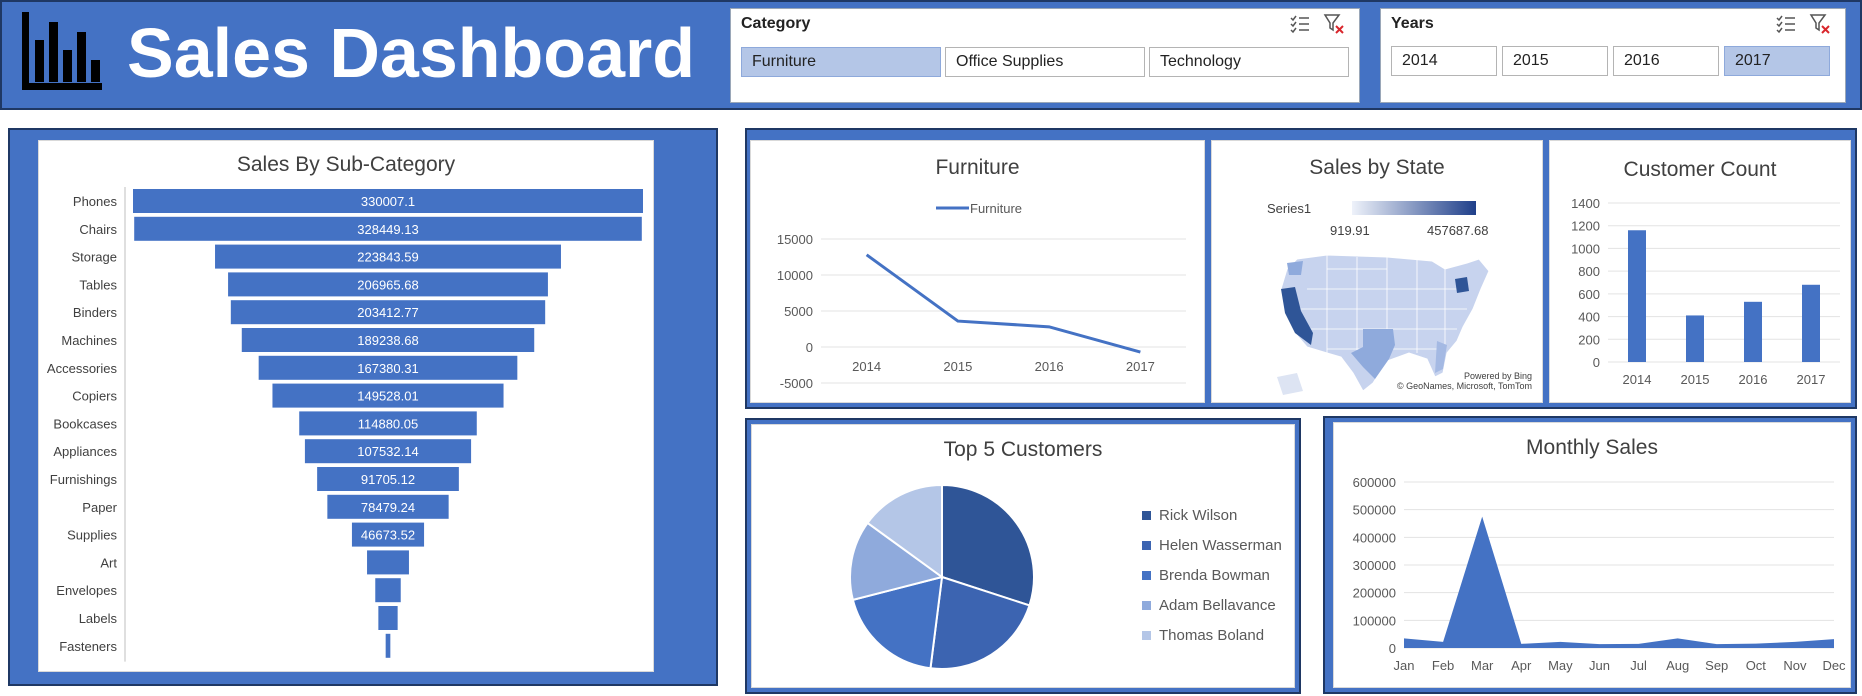 The image size is (1862, 696). I want to click on slicer-option-furniture: Furniture, so click(841, 62).